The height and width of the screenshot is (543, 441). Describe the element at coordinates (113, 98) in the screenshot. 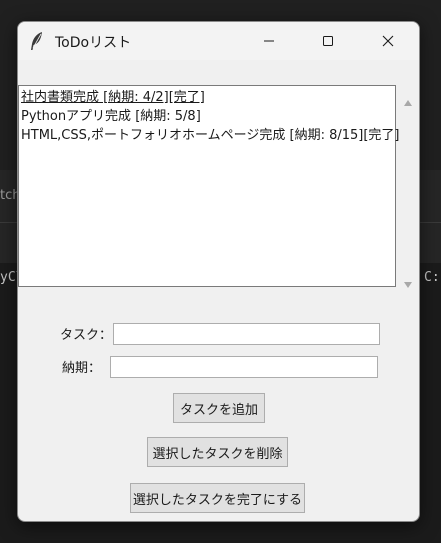

I see `list-item: 社内書類完成 [納期: 4/2][完了]` at that location.